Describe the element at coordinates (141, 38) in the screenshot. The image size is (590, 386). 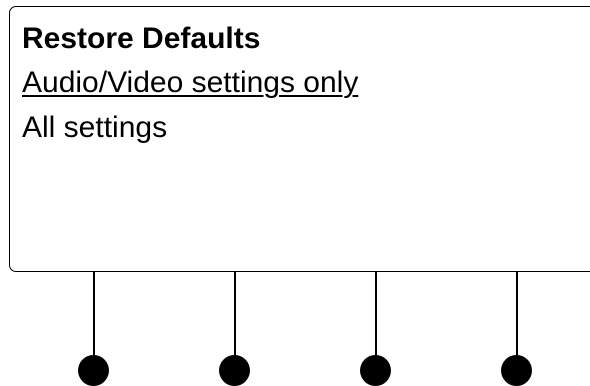
I see `page-title: Restore Defaults` at that location.